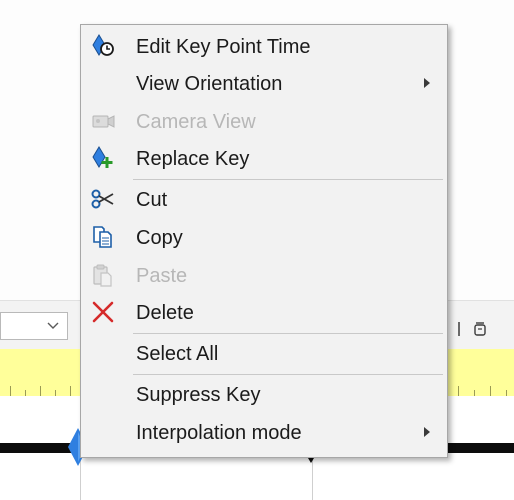 Image resolution: width=514 pixels, height=500 pixels. What do you see at coordinates (209, 84) in the screenshot?
I see `menu-item-label: View Orientation` at bounding box center [209, 84].